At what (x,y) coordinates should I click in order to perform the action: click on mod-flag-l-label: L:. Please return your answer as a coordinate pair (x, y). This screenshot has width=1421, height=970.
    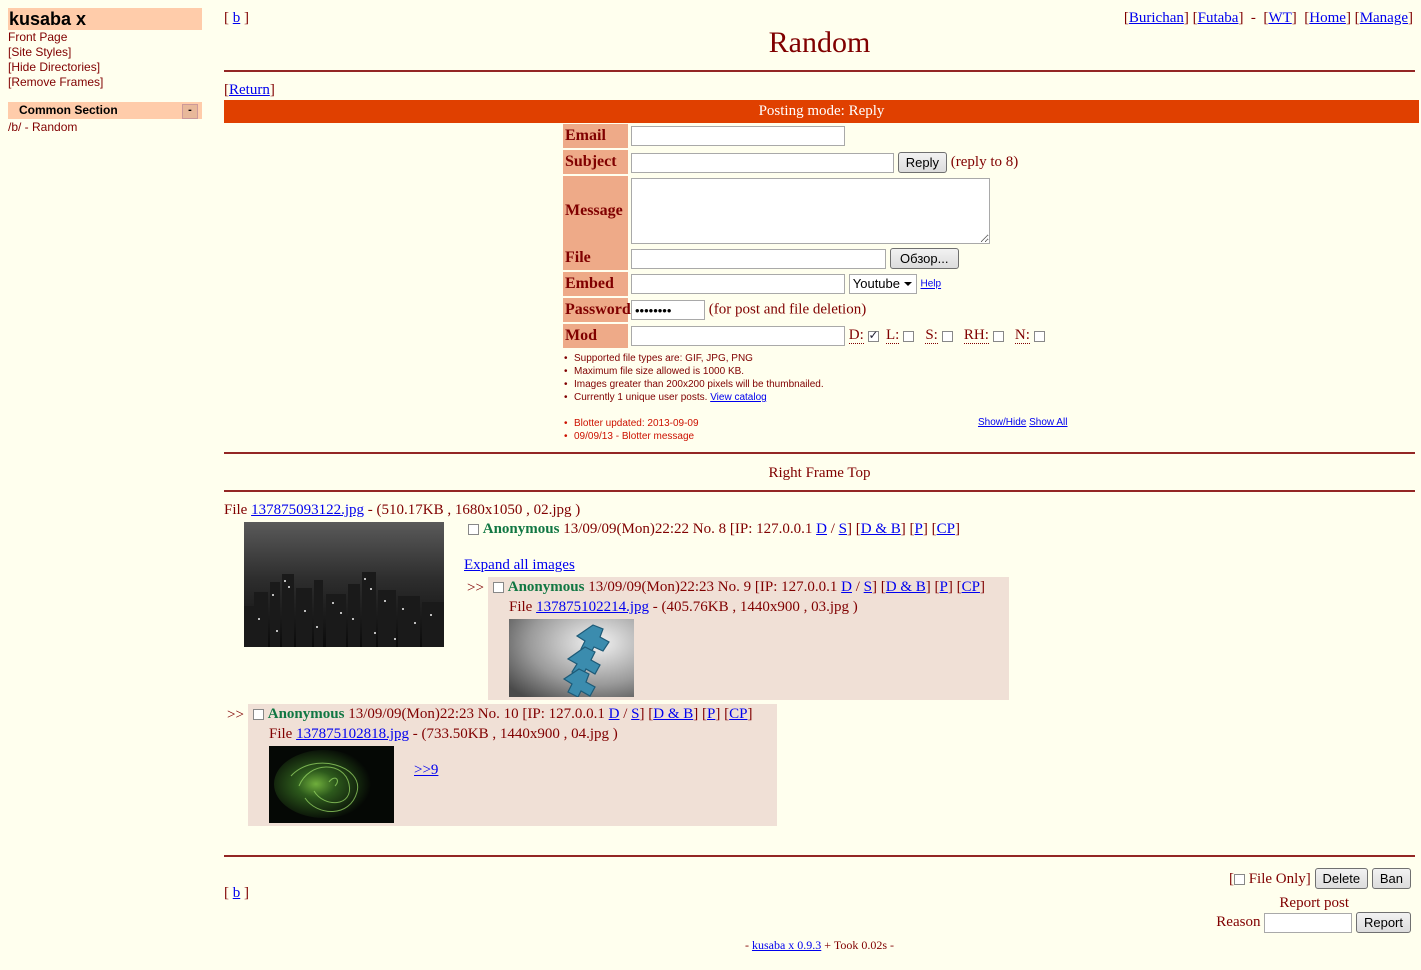
    Looking at the image, I should click on (893, 336).